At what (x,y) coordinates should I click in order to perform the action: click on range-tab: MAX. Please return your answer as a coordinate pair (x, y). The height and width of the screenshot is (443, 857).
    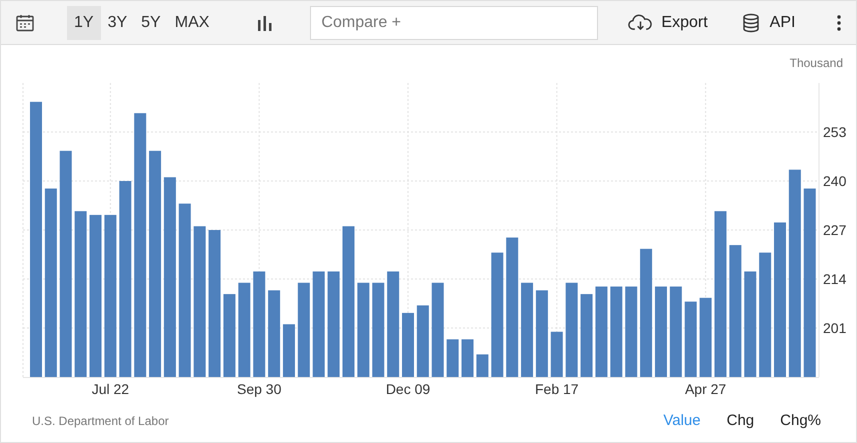
    Looking at the image, I should click on (192, 23).